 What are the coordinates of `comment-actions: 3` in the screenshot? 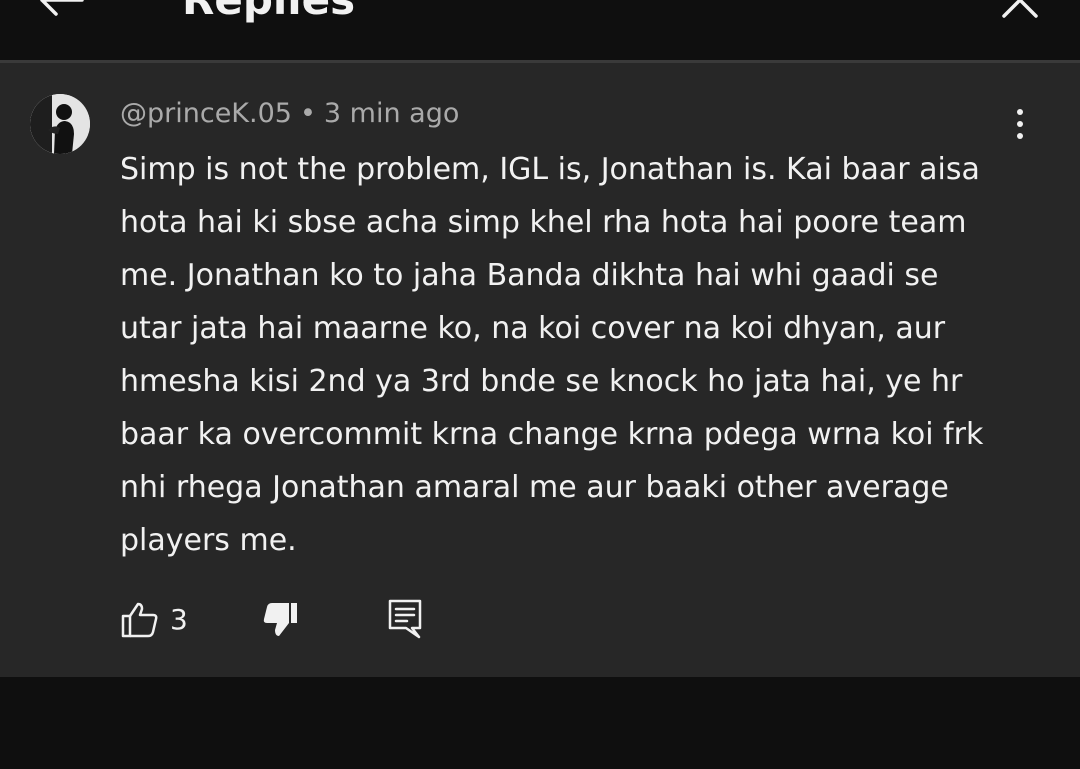 It's located at (320, 618).